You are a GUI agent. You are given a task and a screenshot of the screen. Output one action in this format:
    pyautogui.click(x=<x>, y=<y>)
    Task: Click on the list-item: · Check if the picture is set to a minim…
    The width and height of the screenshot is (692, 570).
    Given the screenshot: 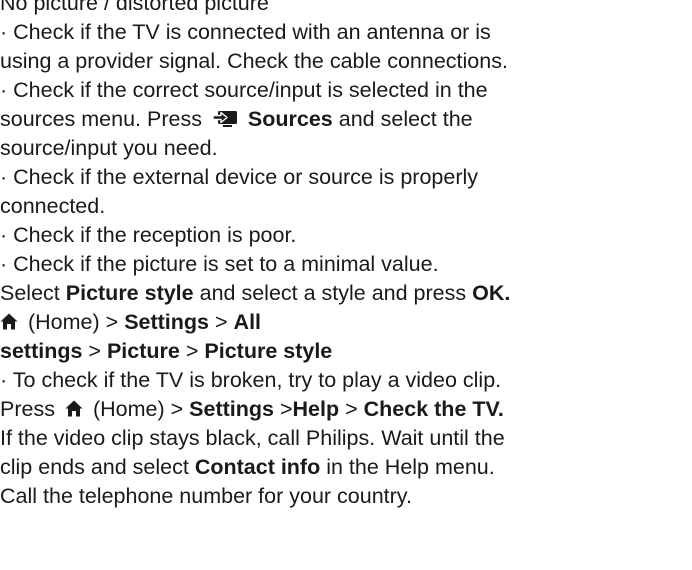 What is the action you would take?
    pyautogui.click(x=346, y=264)
    